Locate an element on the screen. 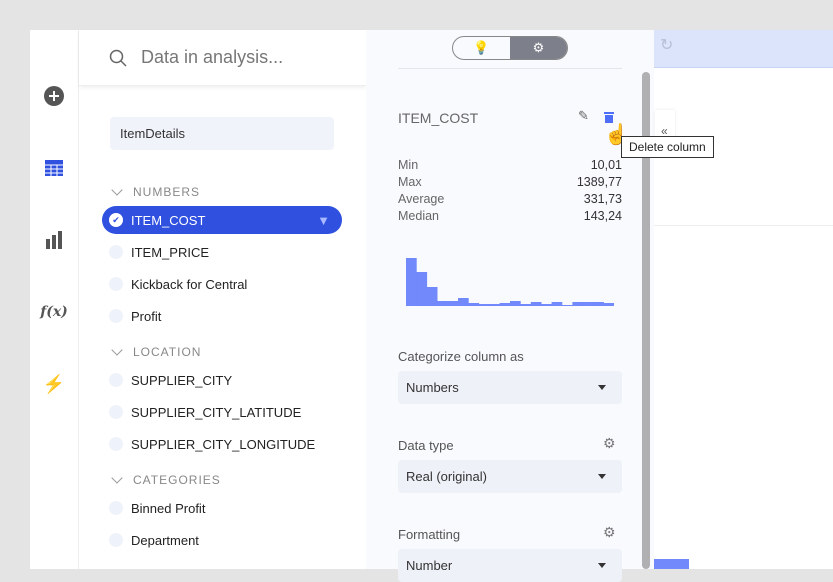 The height and width of the screenshot is (582, 833). categorize-dropdown: Numbers is located at coordinates (510, 387).